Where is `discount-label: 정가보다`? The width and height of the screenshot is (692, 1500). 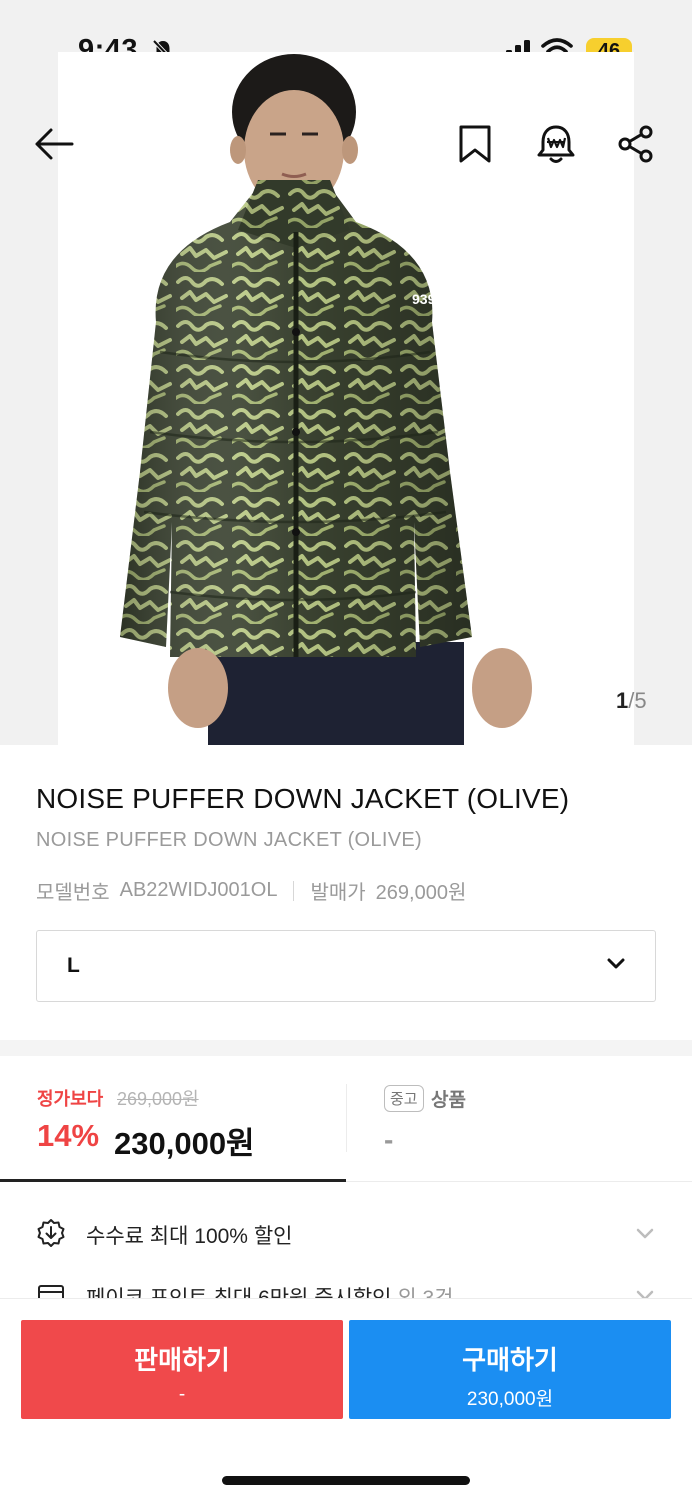 discount-label: 정가보다 is located at coordinates (70, 1099).